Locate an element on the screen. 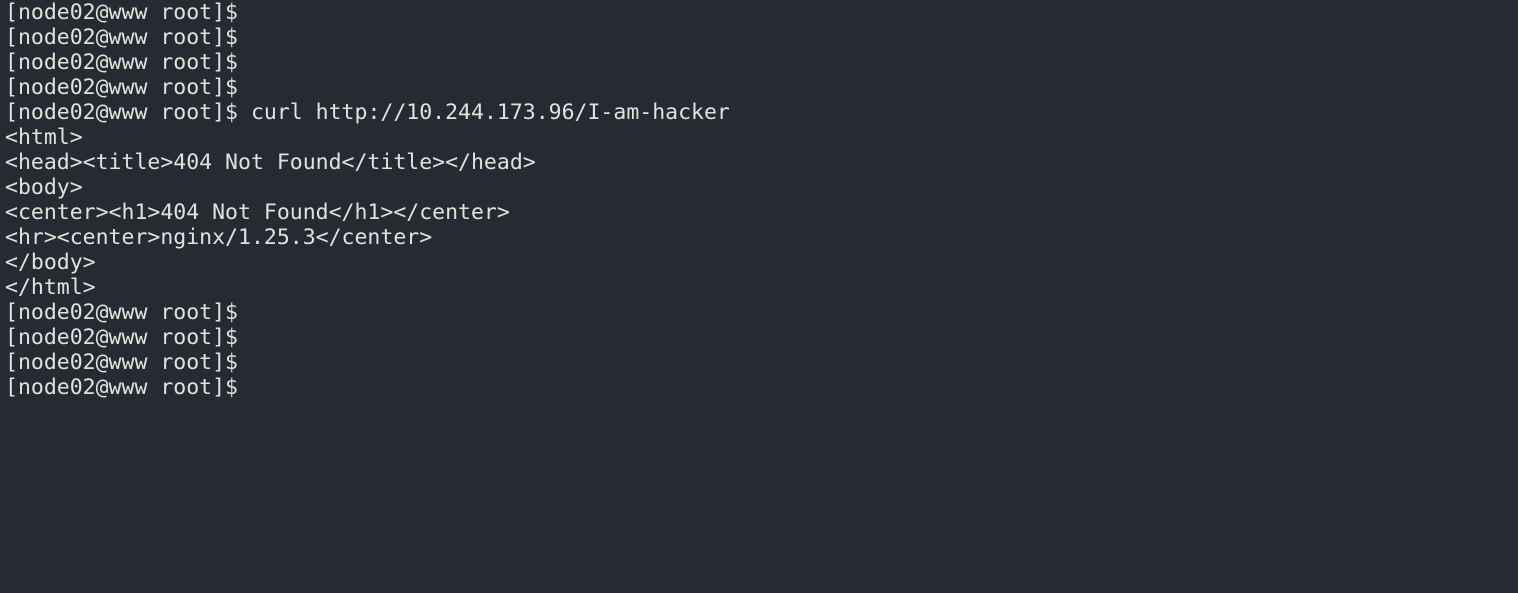  terminal-output-line: <body> is located at coordinates (761, 187).